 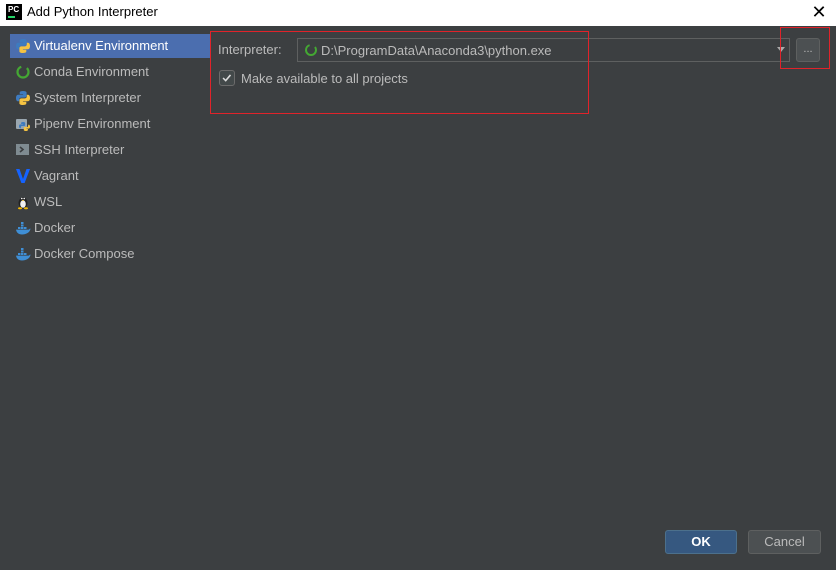 What do you see at coordinates (55, 227) in the screenshot?
I see `sidebar-item-label: Docker` at bounding box center [55, 227].